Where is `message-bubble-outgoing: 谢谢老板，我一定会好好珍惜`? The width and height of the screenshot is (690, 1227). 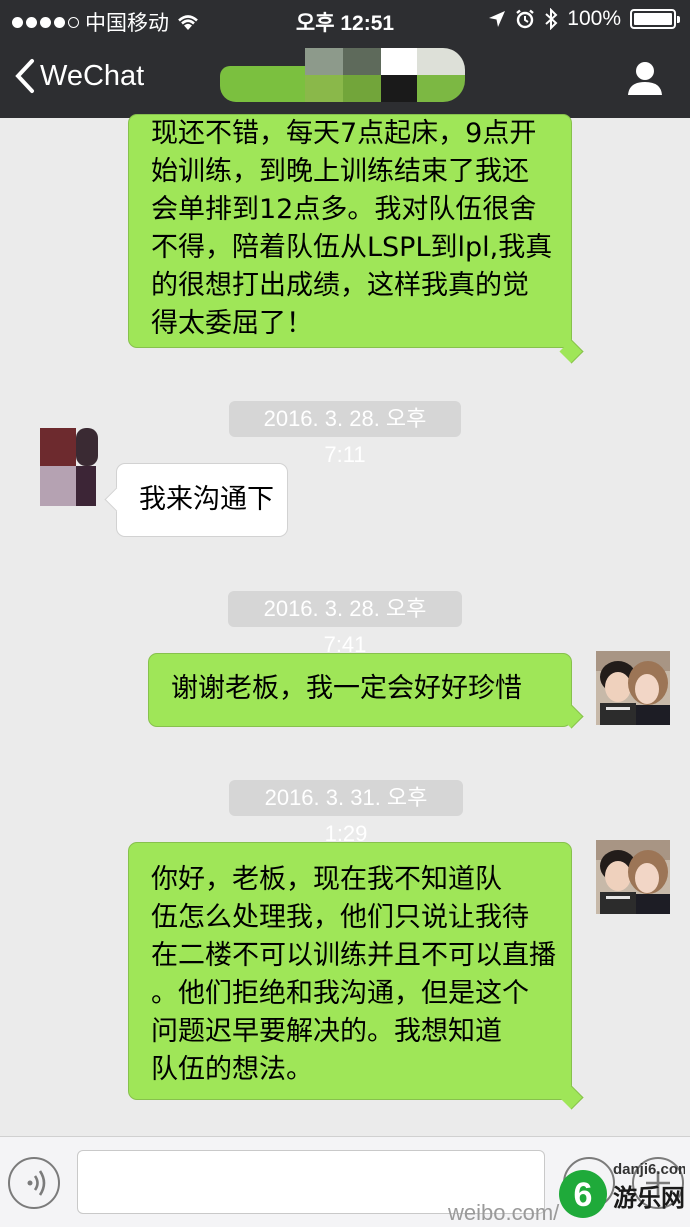 message-bubble-outgoing: 谢谢老板，我一定会好好珍惜 is located at coordinates (360, 690).